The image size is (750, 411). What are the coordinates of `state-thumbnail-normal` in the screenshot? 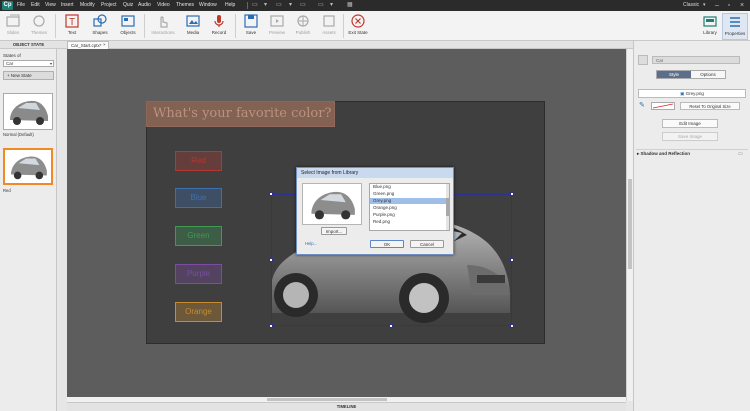 It's located at (28, 111).